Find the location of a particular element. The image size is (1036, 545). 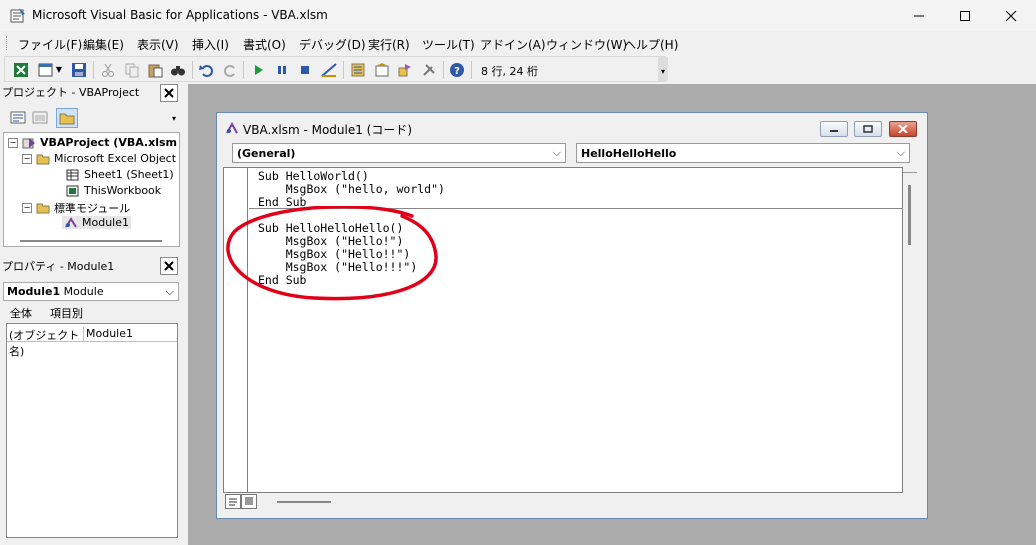

project-toolbar-scroll: ▾ is located at coordinates (176, 120).